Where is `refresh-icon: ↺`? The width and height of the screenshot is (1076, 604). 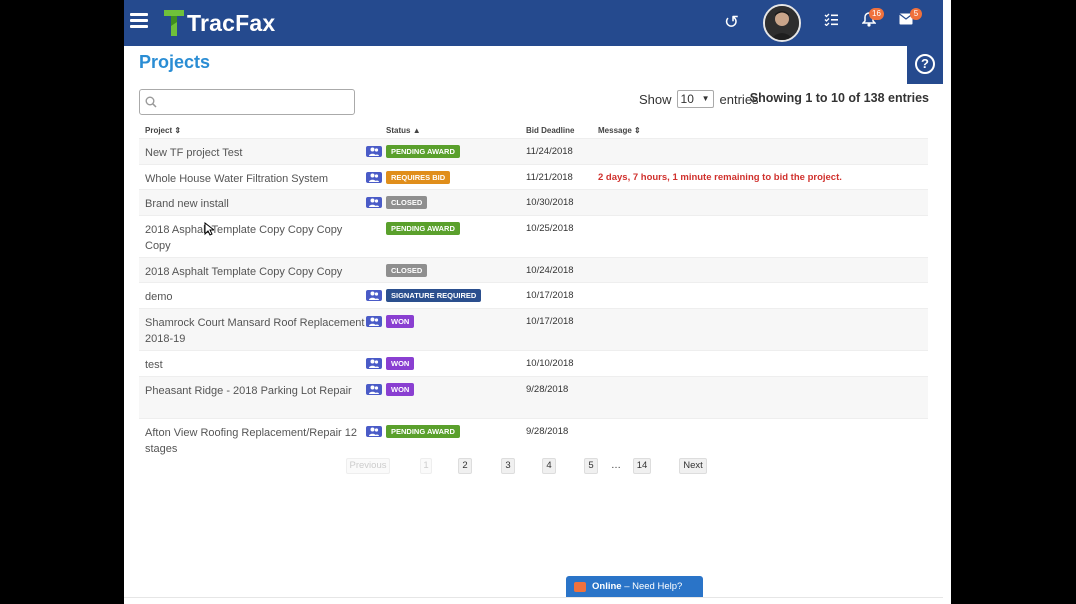
refresh-icon: ↺ is located at coordinates (731, 22).